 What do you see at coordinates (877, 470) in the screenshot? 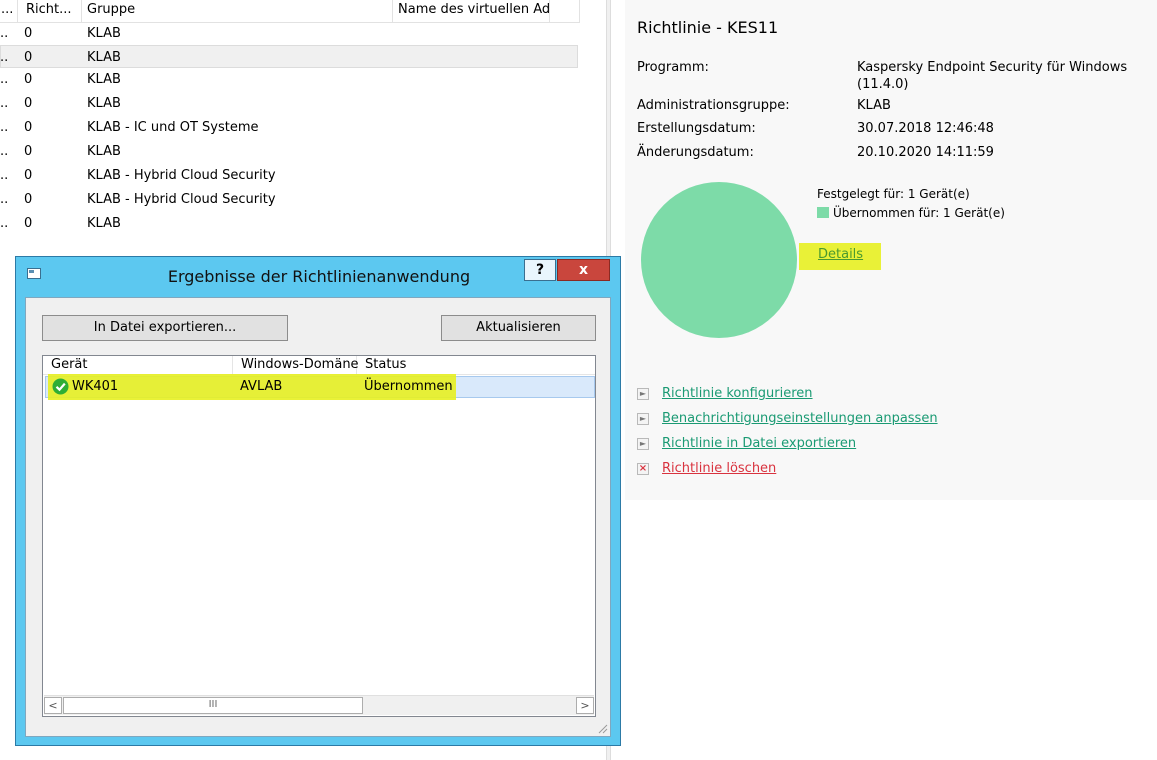
I see `action-delete-policy: × Richtlinie löschen` at bounding box center [877, 470].